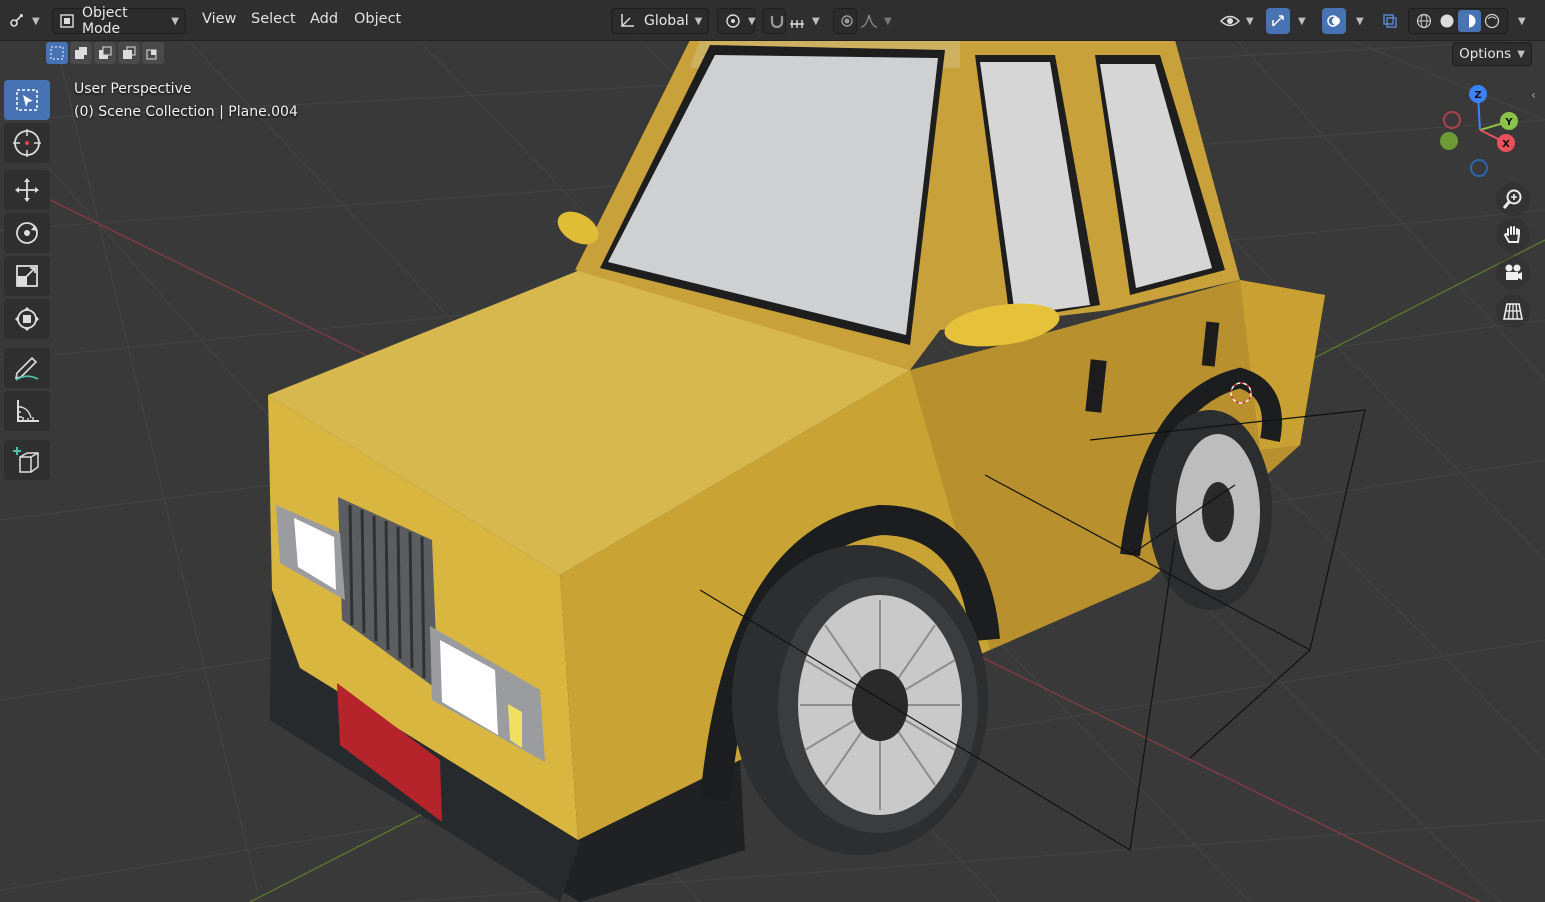 This screenshot has height=902, width=1545. I want to click on proportional-edit-icon, so click(847, 21).